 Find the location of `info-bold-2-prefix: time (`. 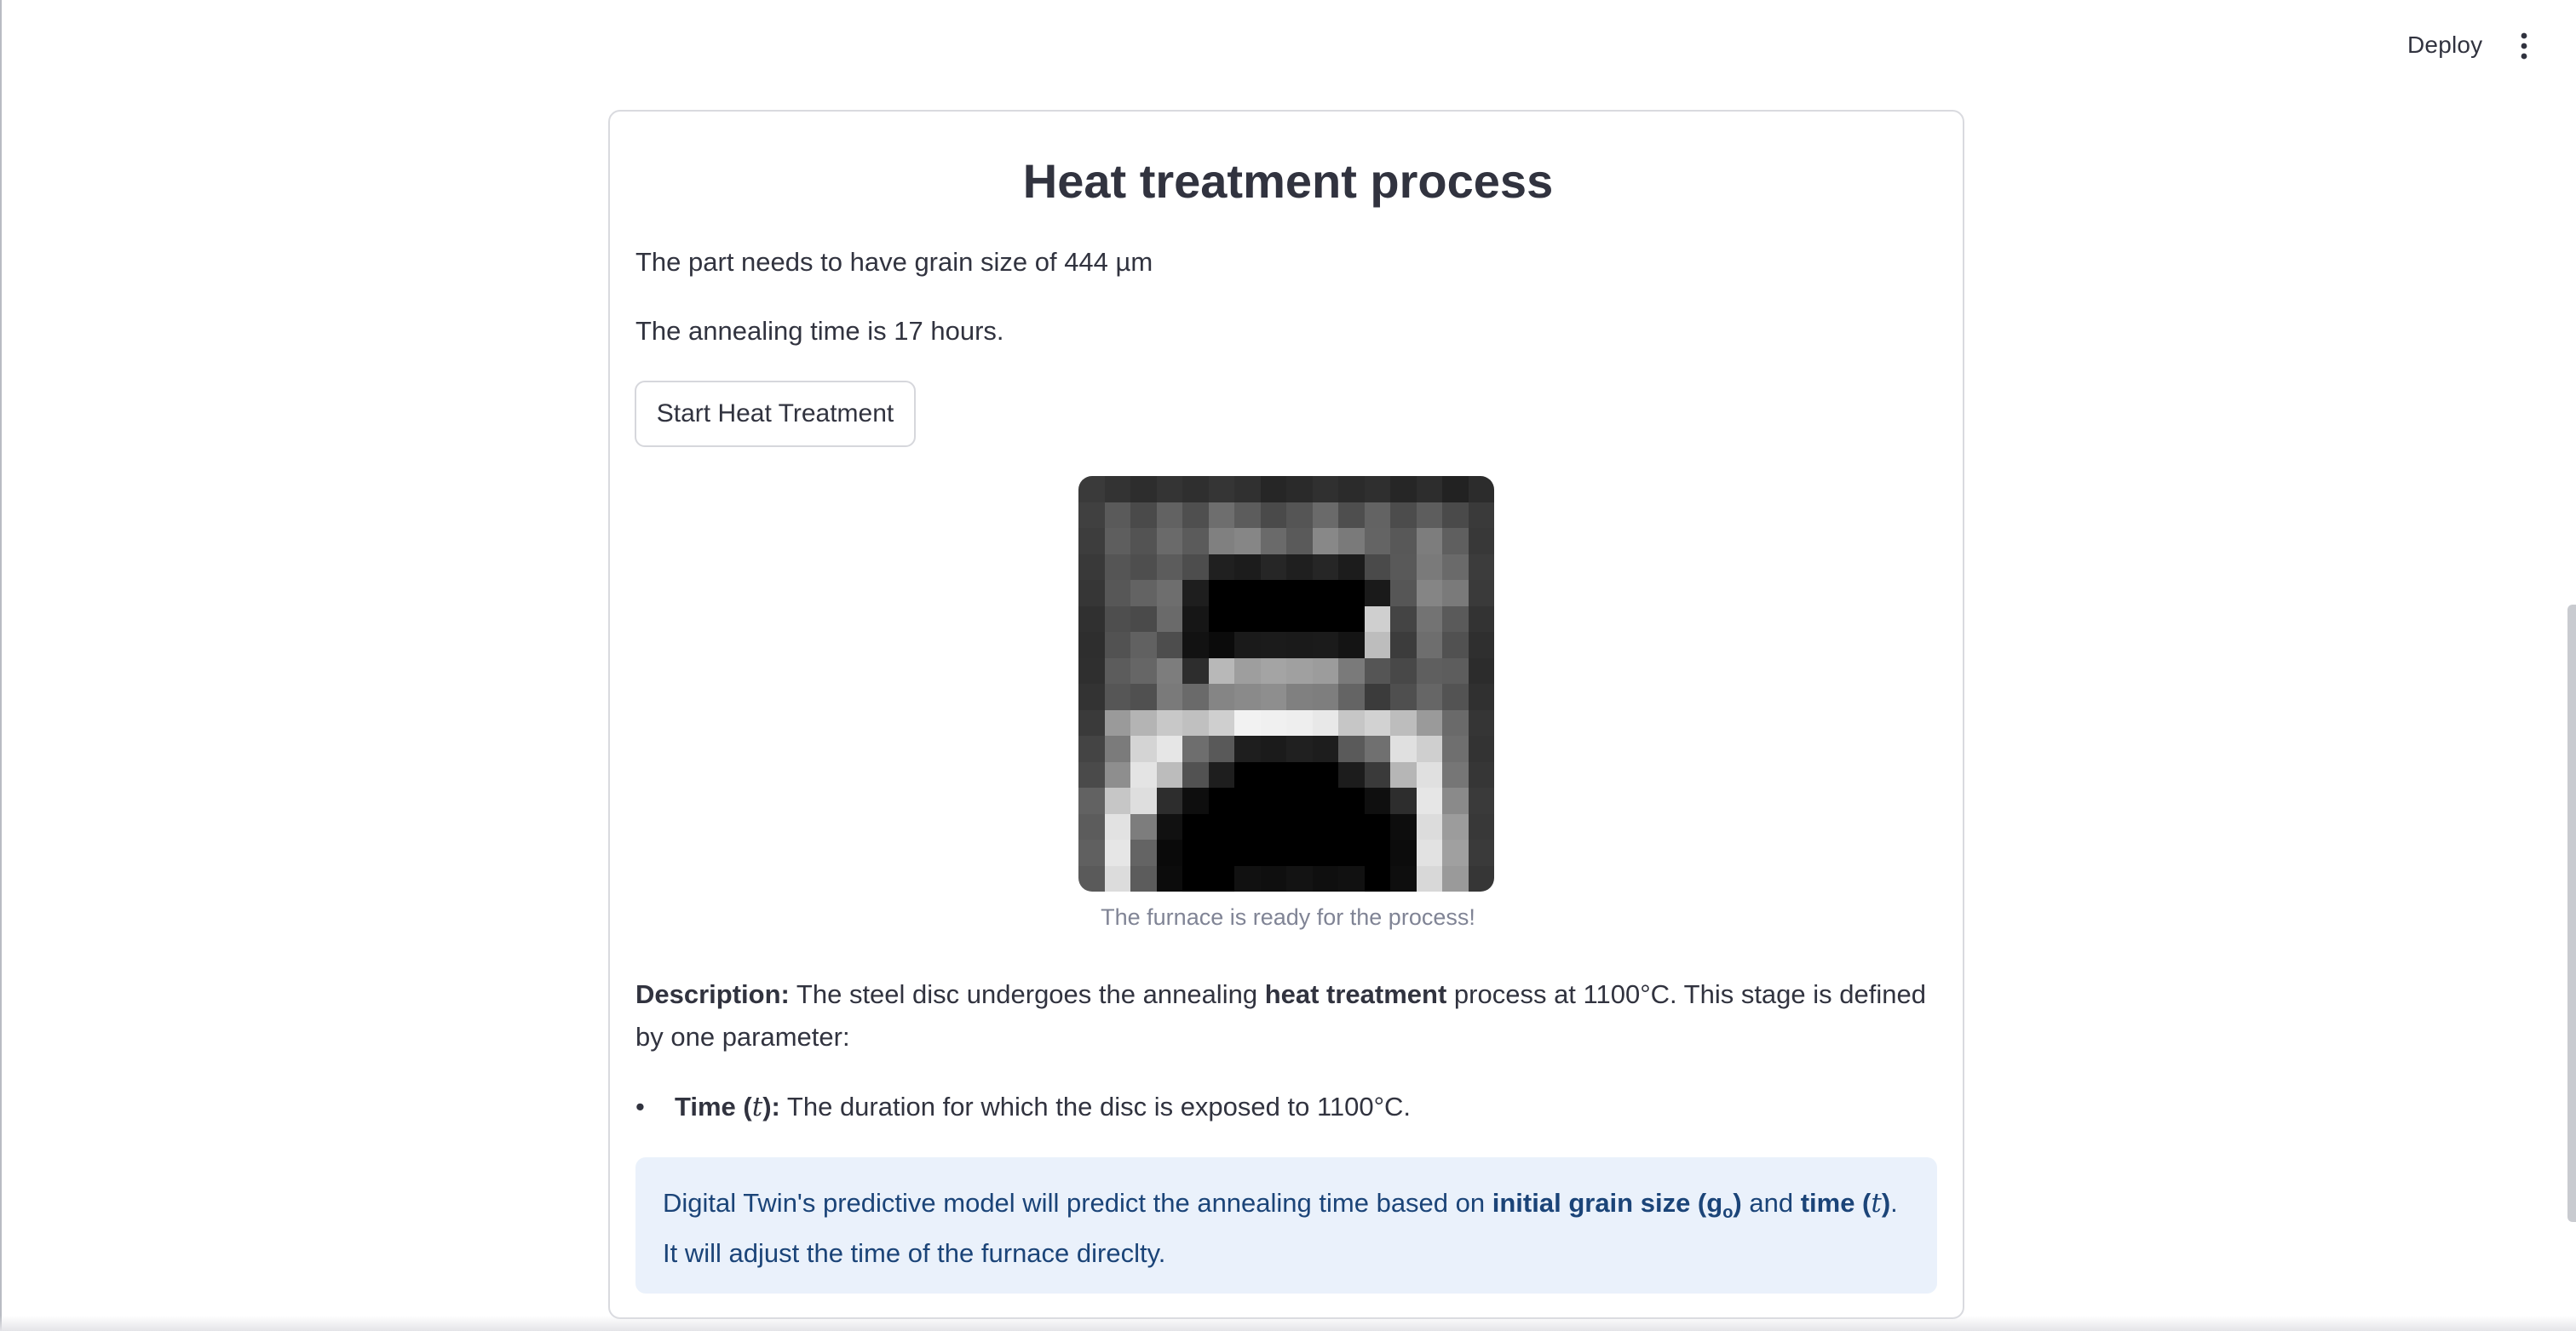

info-bold-2-prefix: time ( is located at coordinates (1836, 1203).